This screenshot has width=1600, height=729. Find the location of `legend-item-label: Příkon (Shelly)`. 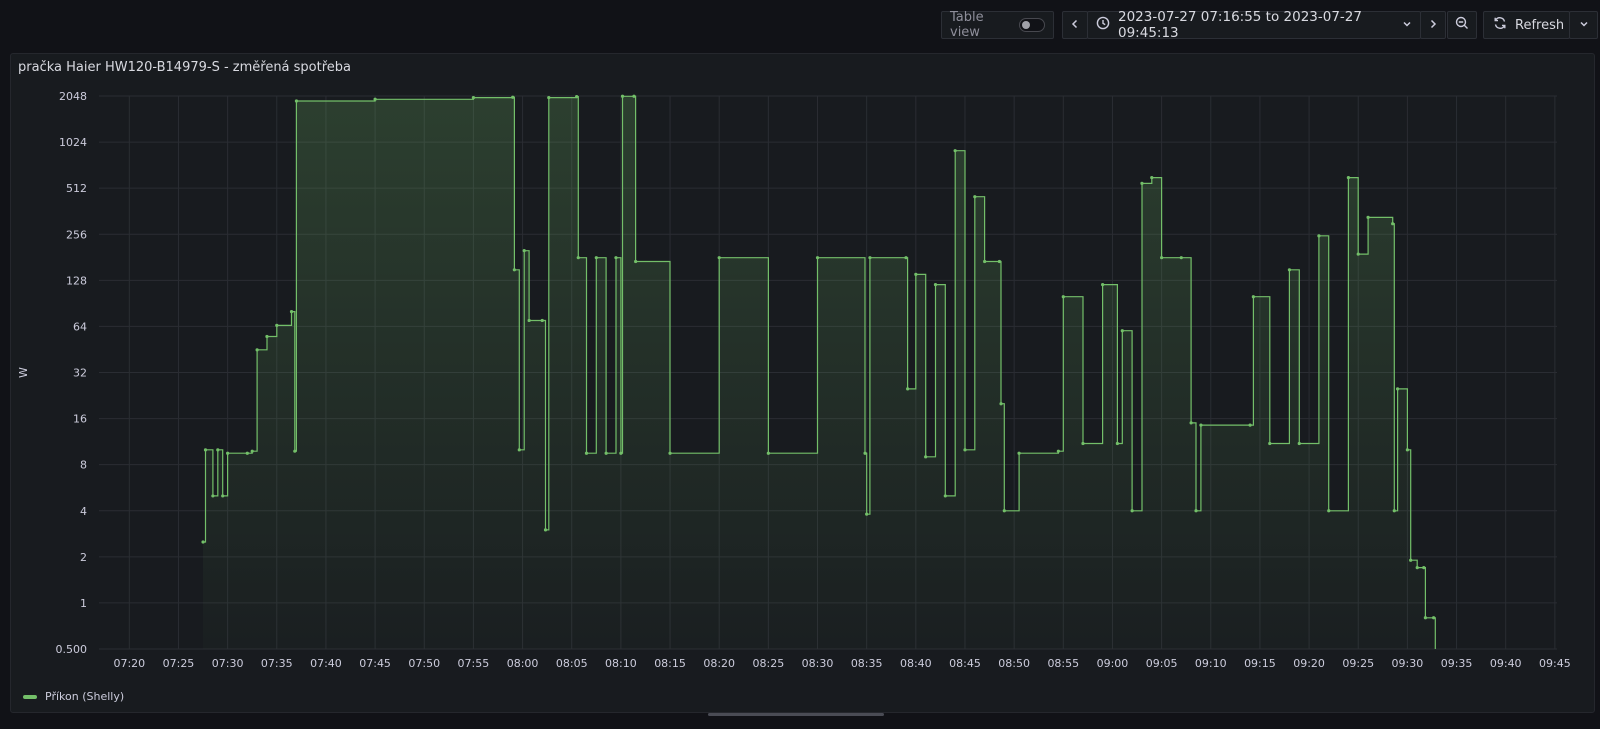

legend-item-label: Příkon (Shelly) is located at coordinates (84, 696).